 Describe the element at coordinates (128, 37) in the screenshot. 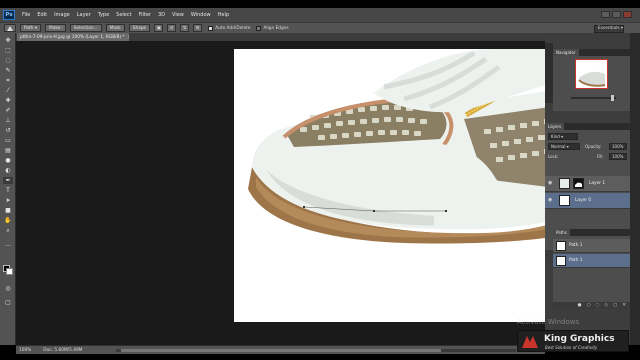

I see `close-tab-icon: ×` at that location.